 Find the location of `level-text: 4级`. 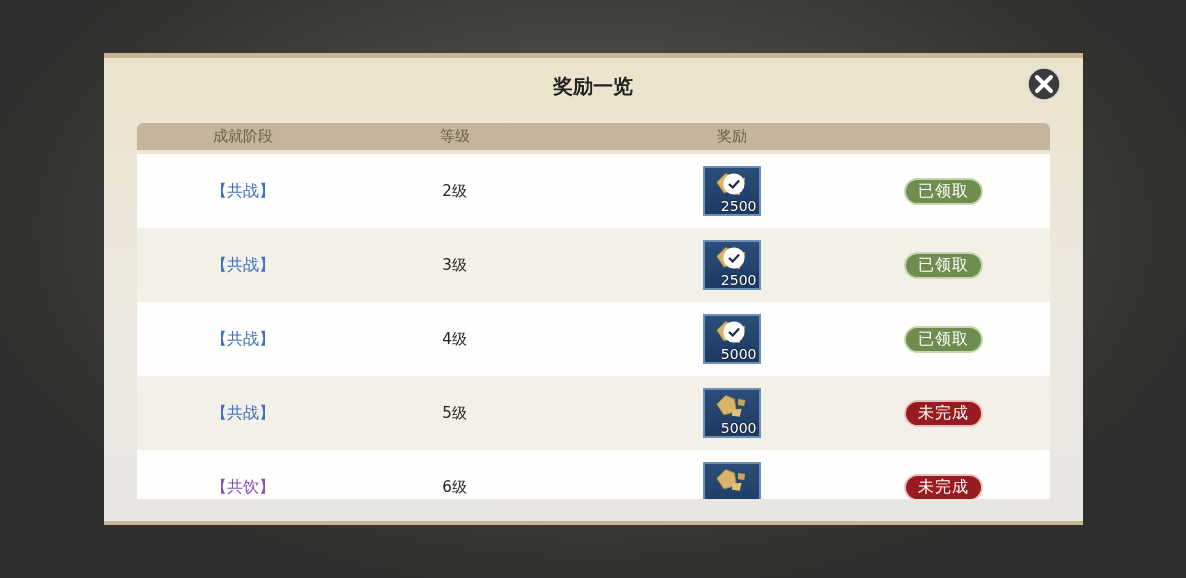

level-text: 4级 is located at coordinates (454, 339).